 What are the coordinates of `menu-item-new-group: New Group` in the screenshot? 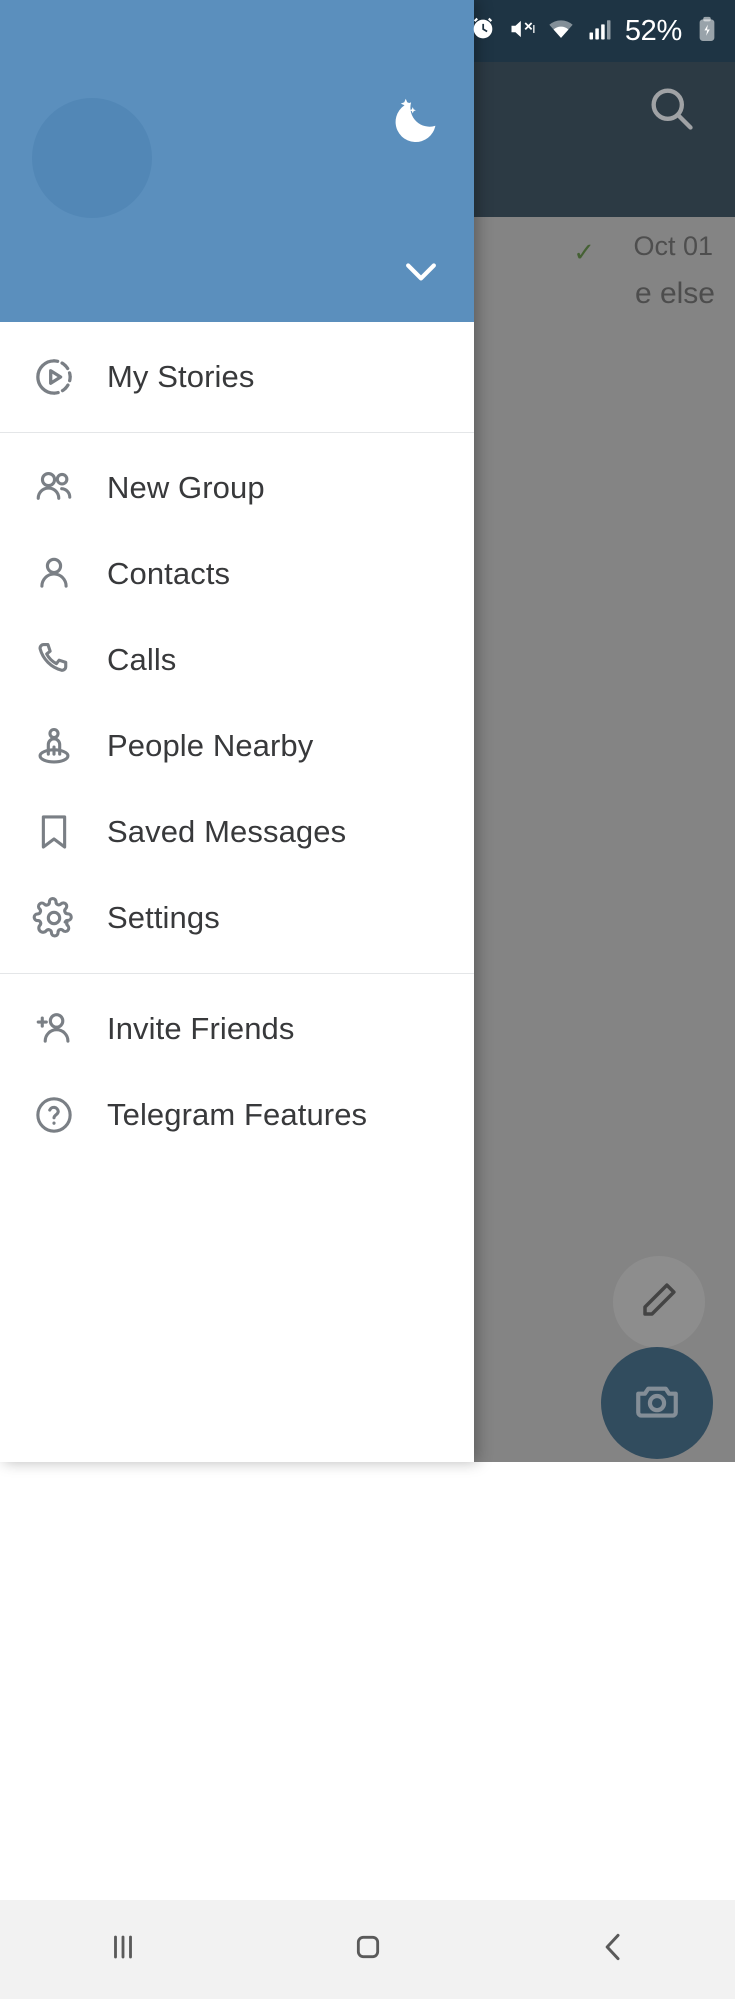 It's located at (237, 488).